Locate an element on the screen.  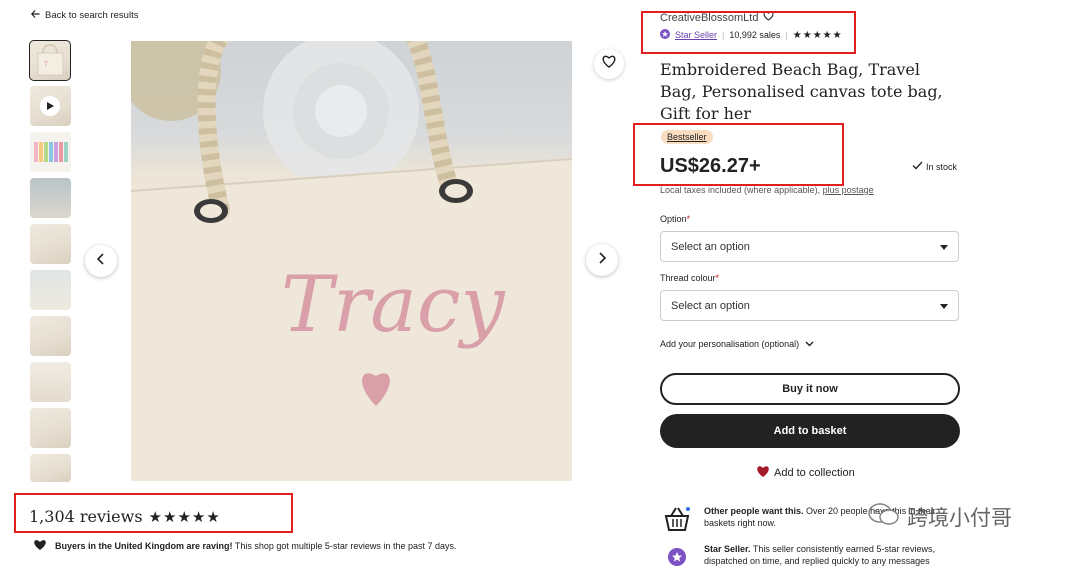
next-image-button is located at coordinates (602, 260).